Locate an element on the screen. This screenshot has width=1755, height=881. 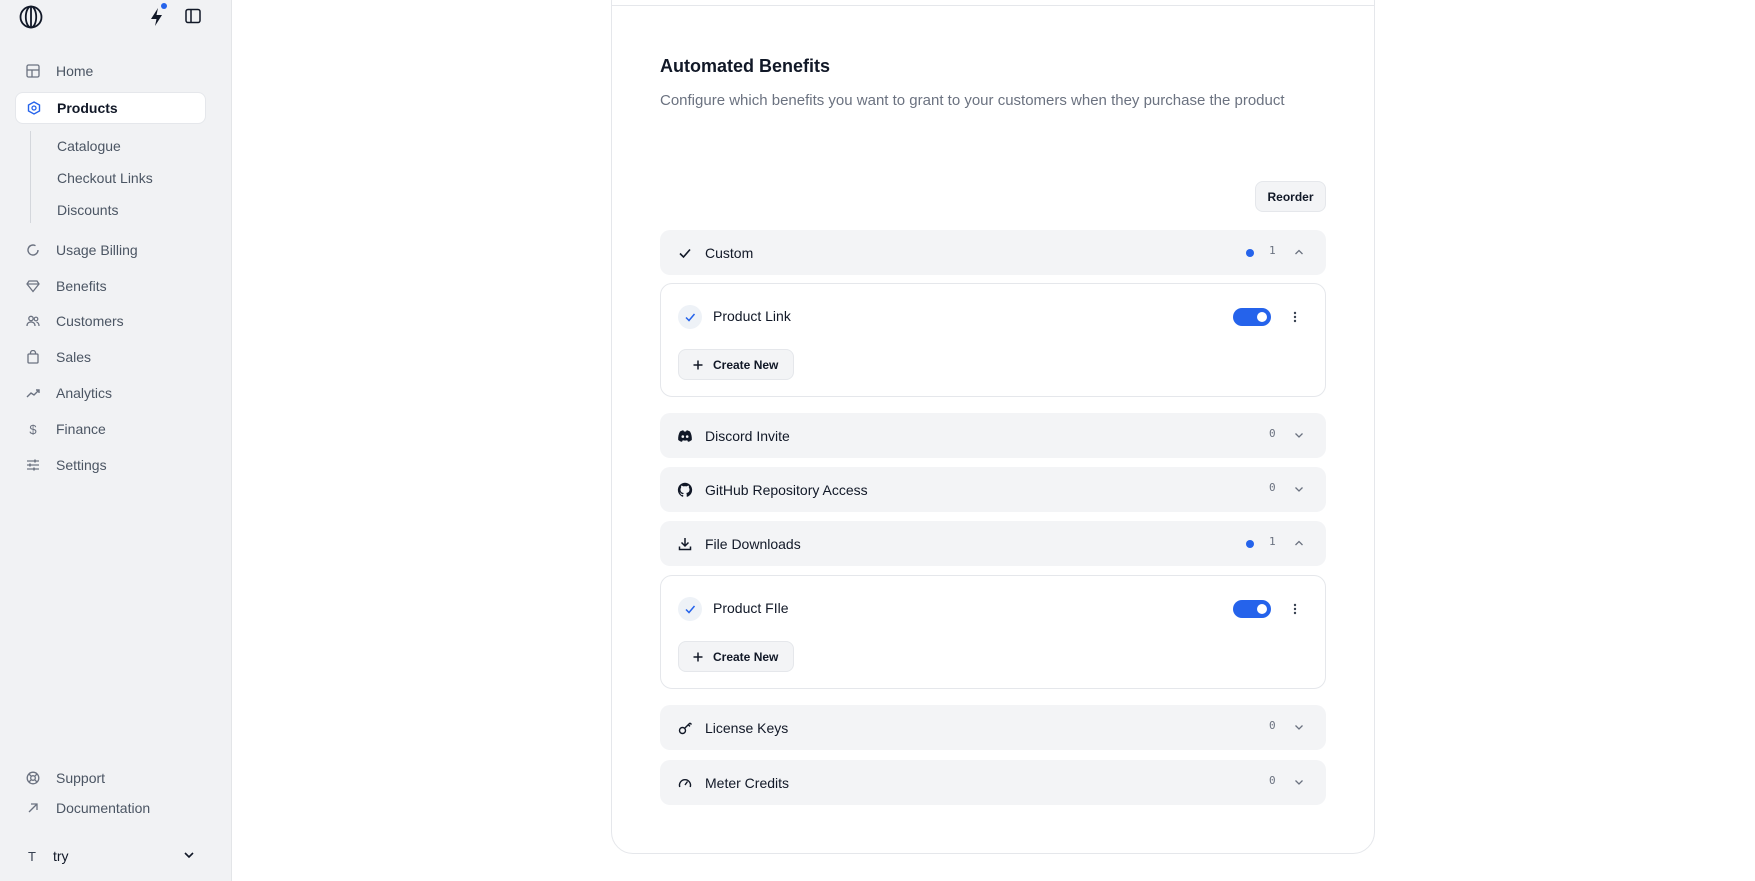
external-link-arrow-icon is located at coordinates (33, 808).